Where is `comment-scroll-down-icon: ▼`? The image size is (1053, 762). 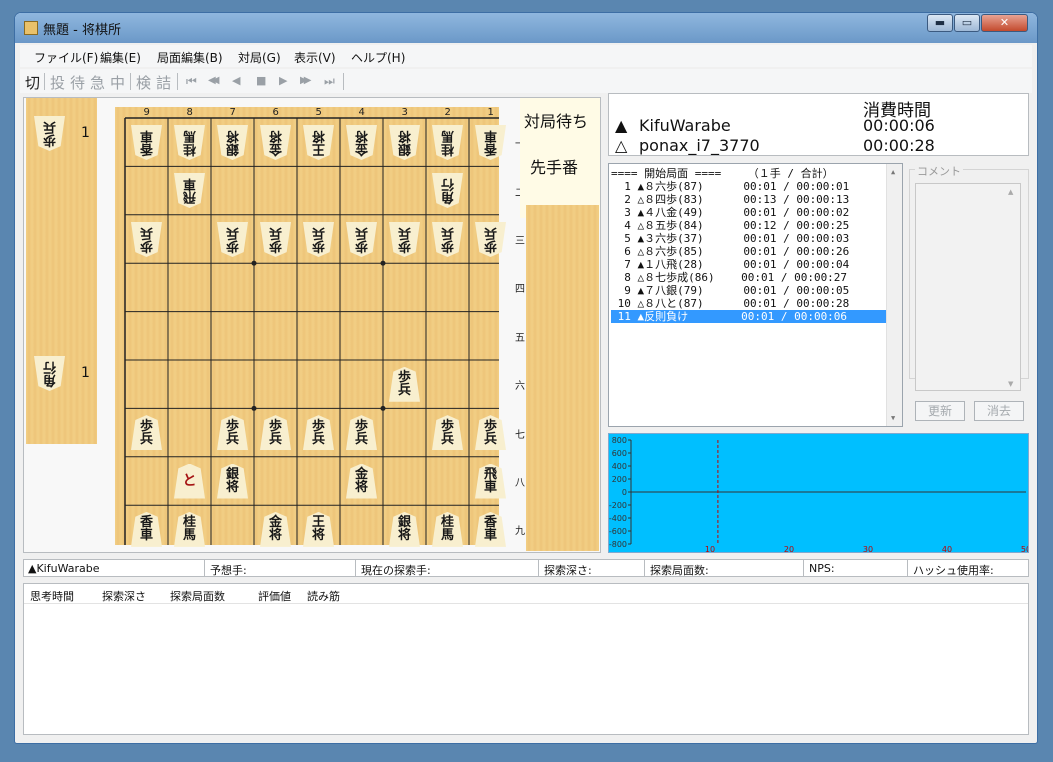
comment-scroll-down-icon: ▼ is located at coordinates (1010, 384).